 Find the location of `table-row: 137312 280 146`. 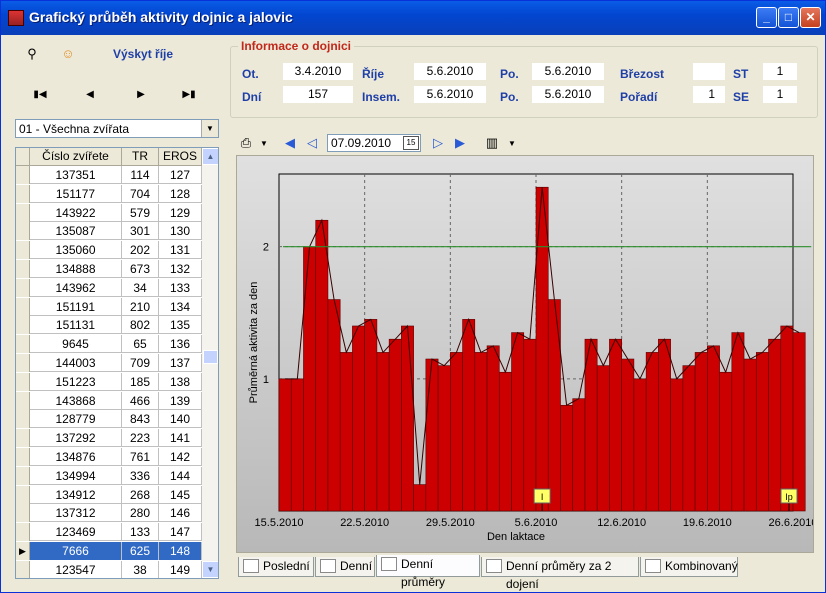

table-row: 137312 280 146 is located at coordinates (109, 513).